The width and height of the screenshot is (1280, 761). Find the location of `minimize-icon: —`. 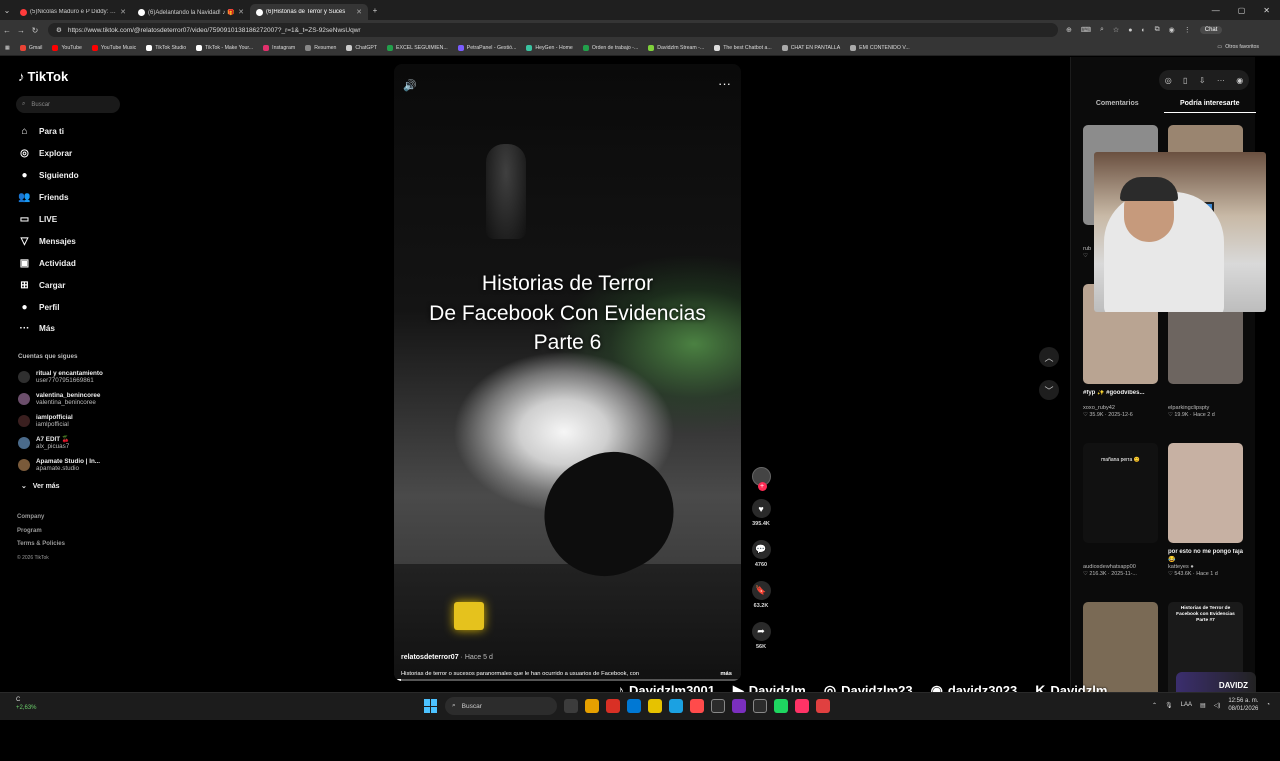

minimize-icon: — is located at coordinates (1216, 10).